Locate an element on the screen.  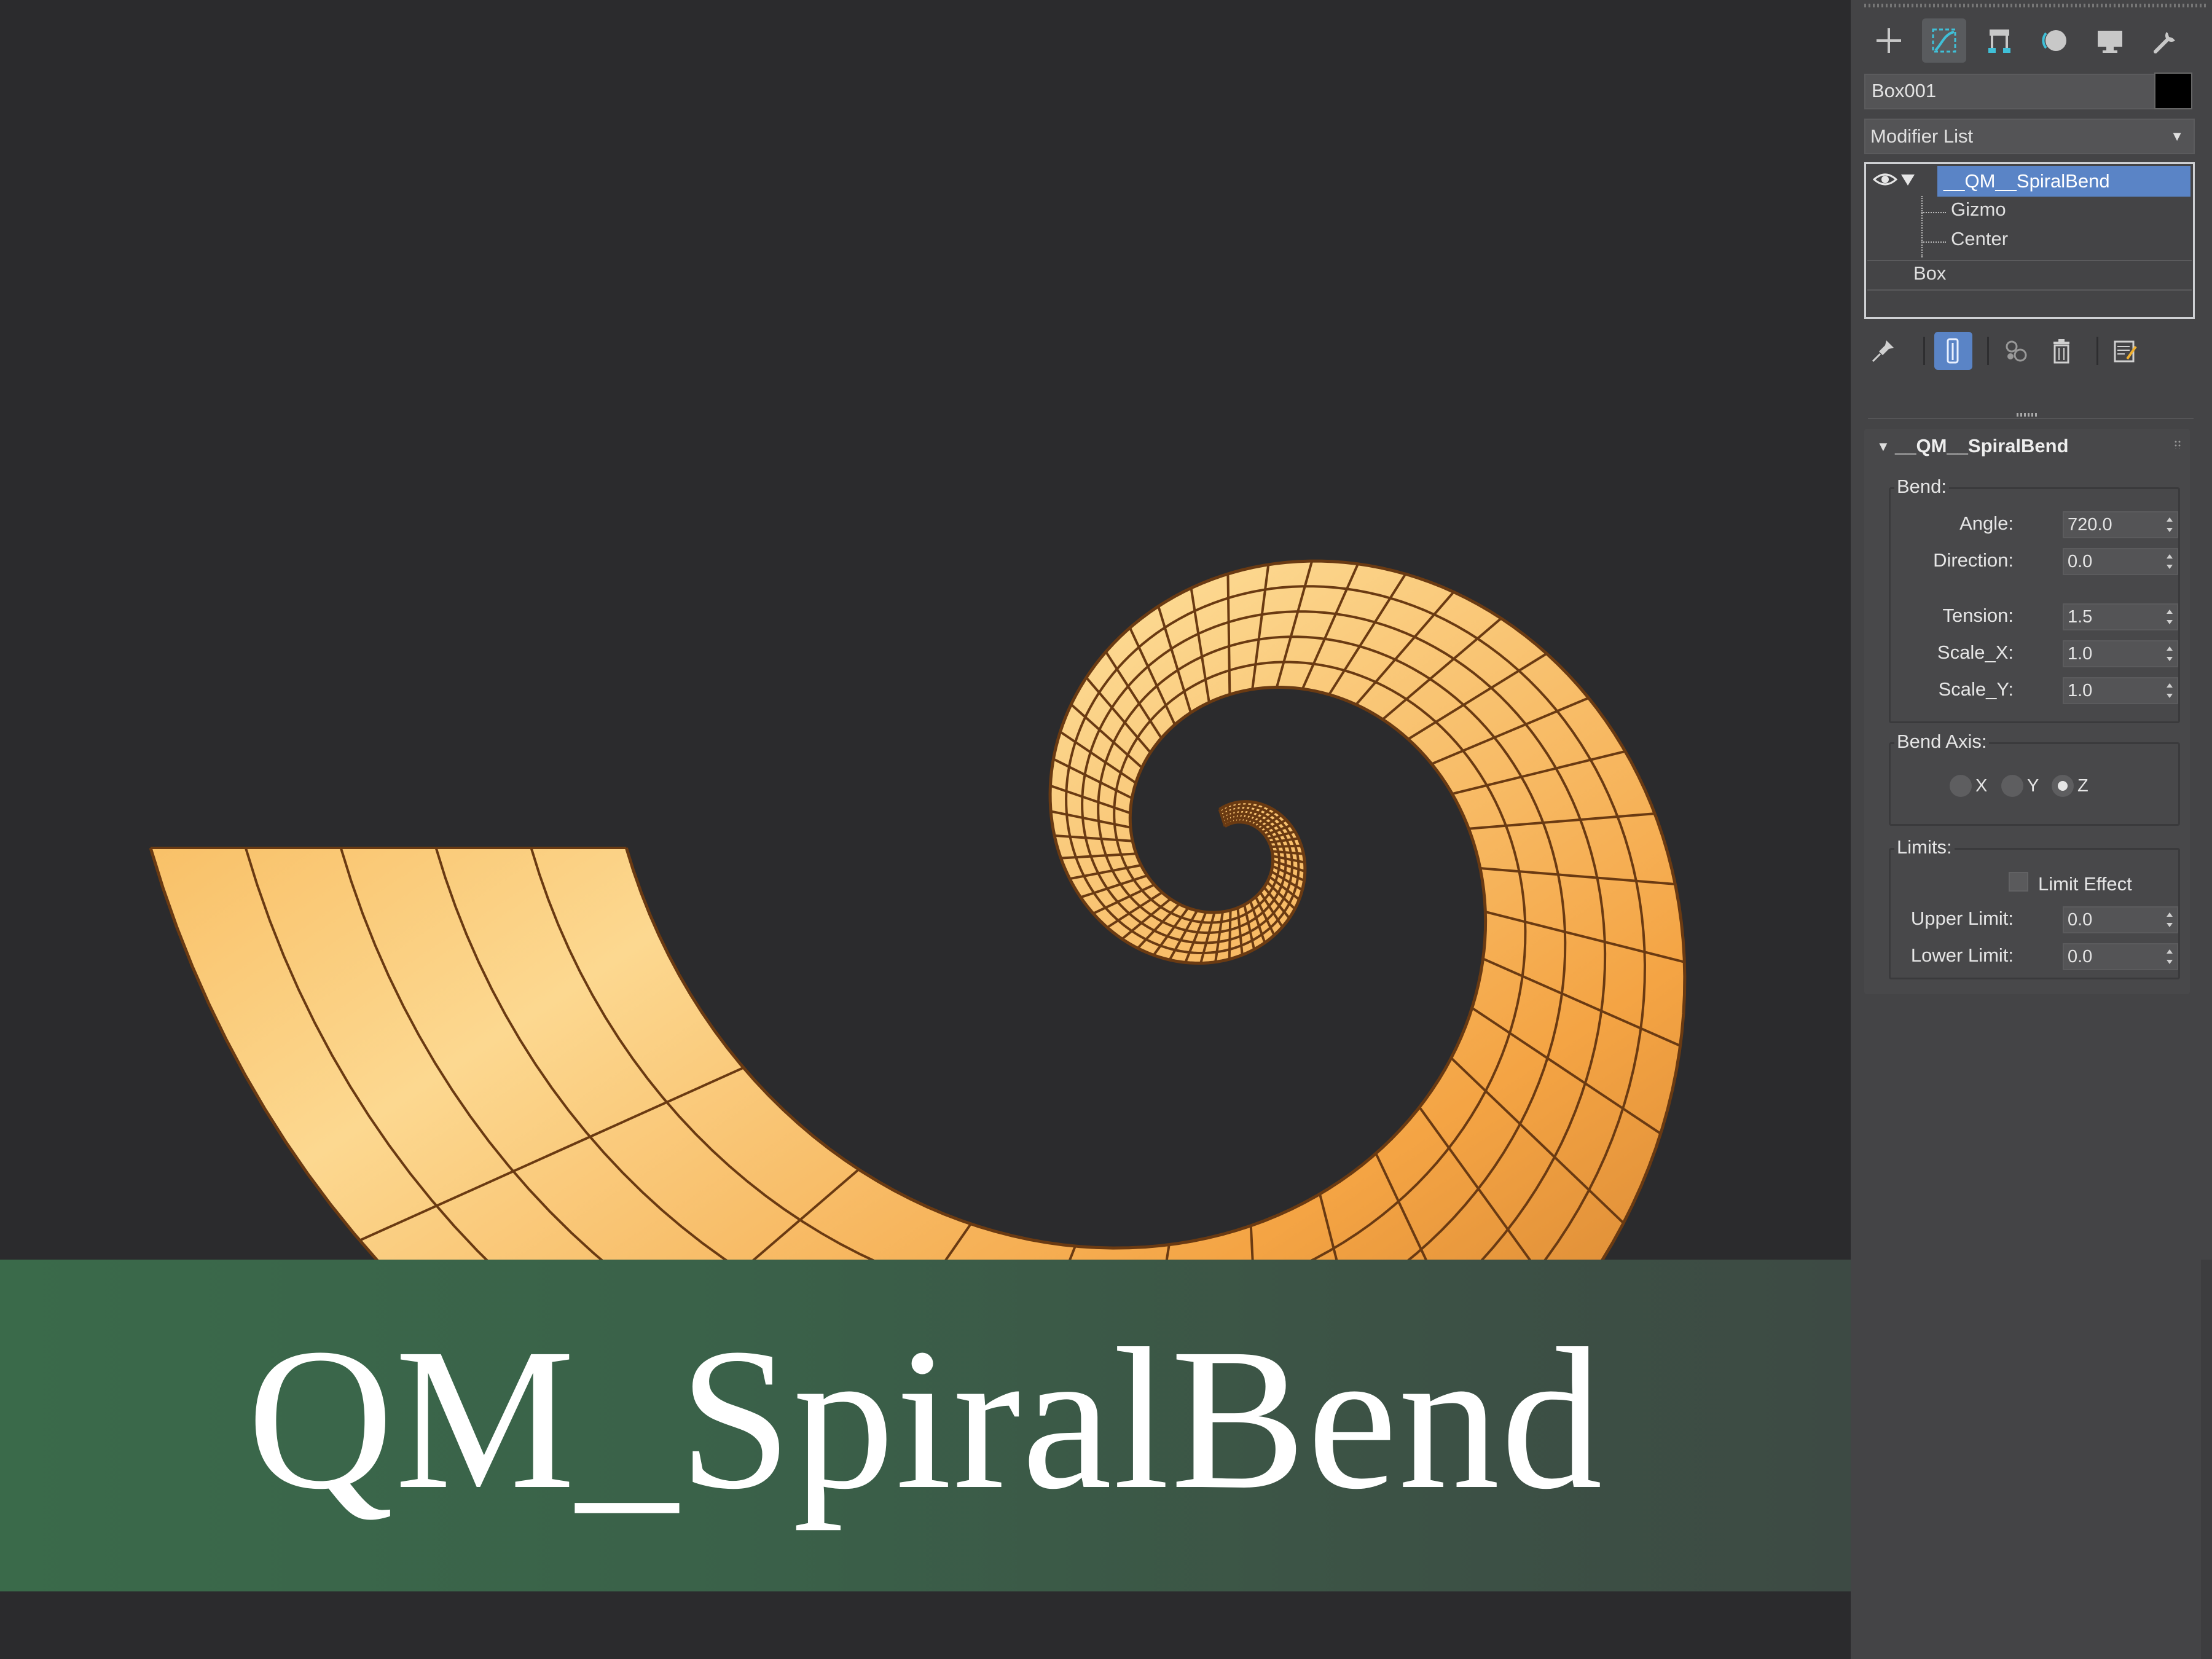
upper-limit-value: 0.0 is located at coordinates (2080, 920).